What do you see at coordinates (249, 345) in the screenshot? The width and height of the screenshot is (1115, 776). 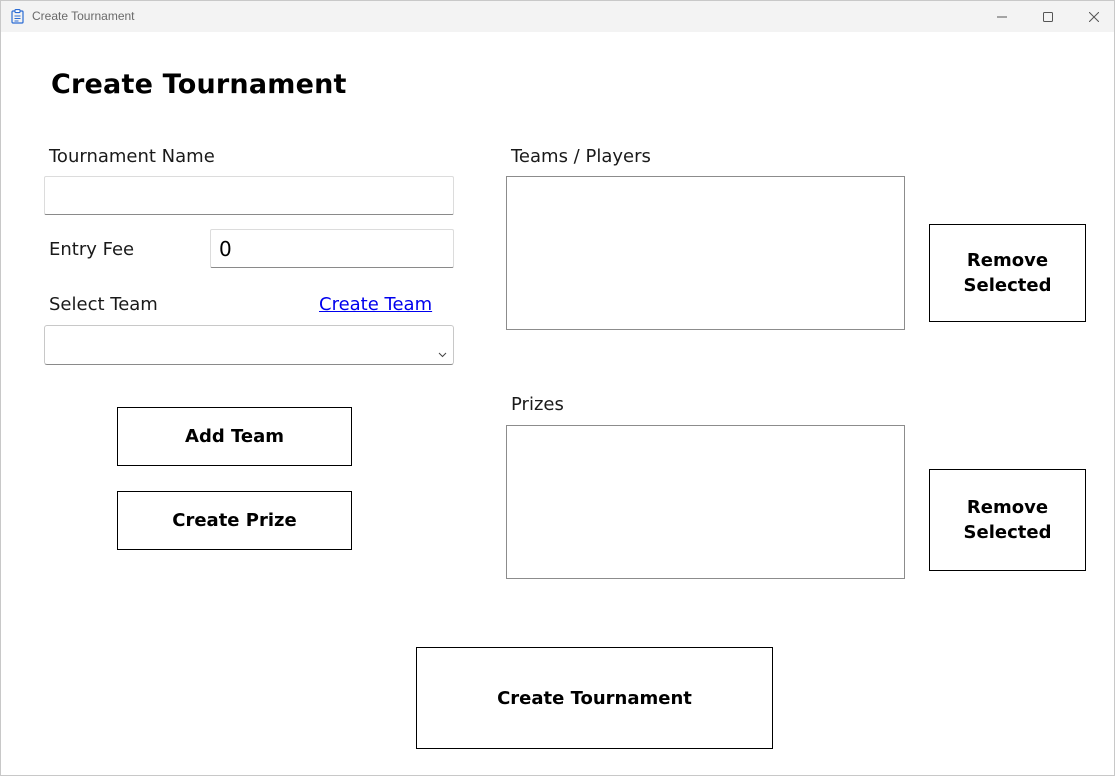 I see `select-team-dropdown` at bounding box center [249, 345].